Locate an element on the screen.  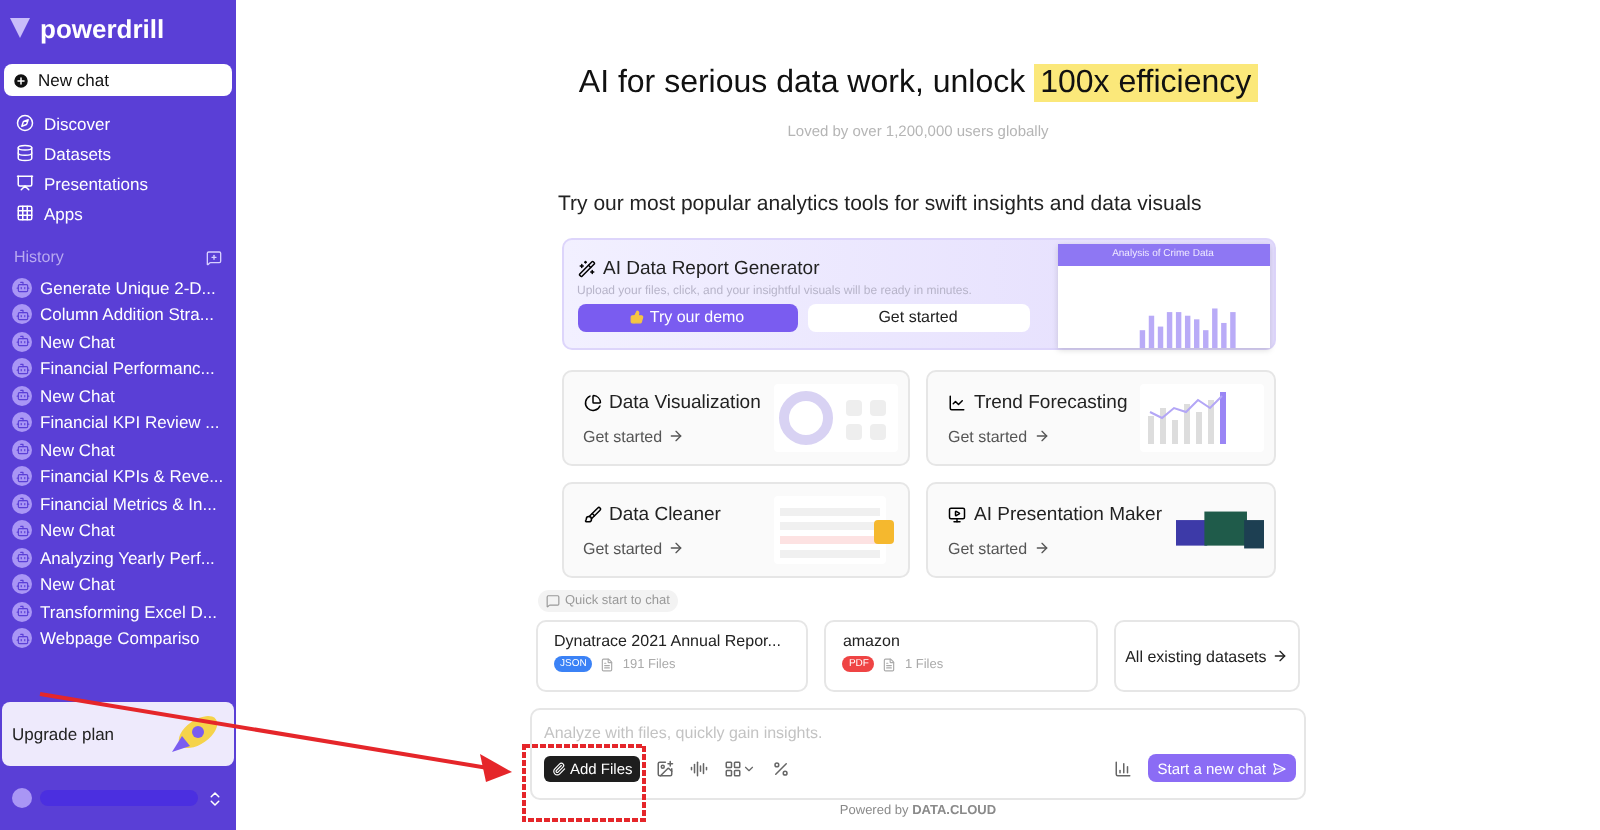
highlight-frame is located at coordinates (584, 783).